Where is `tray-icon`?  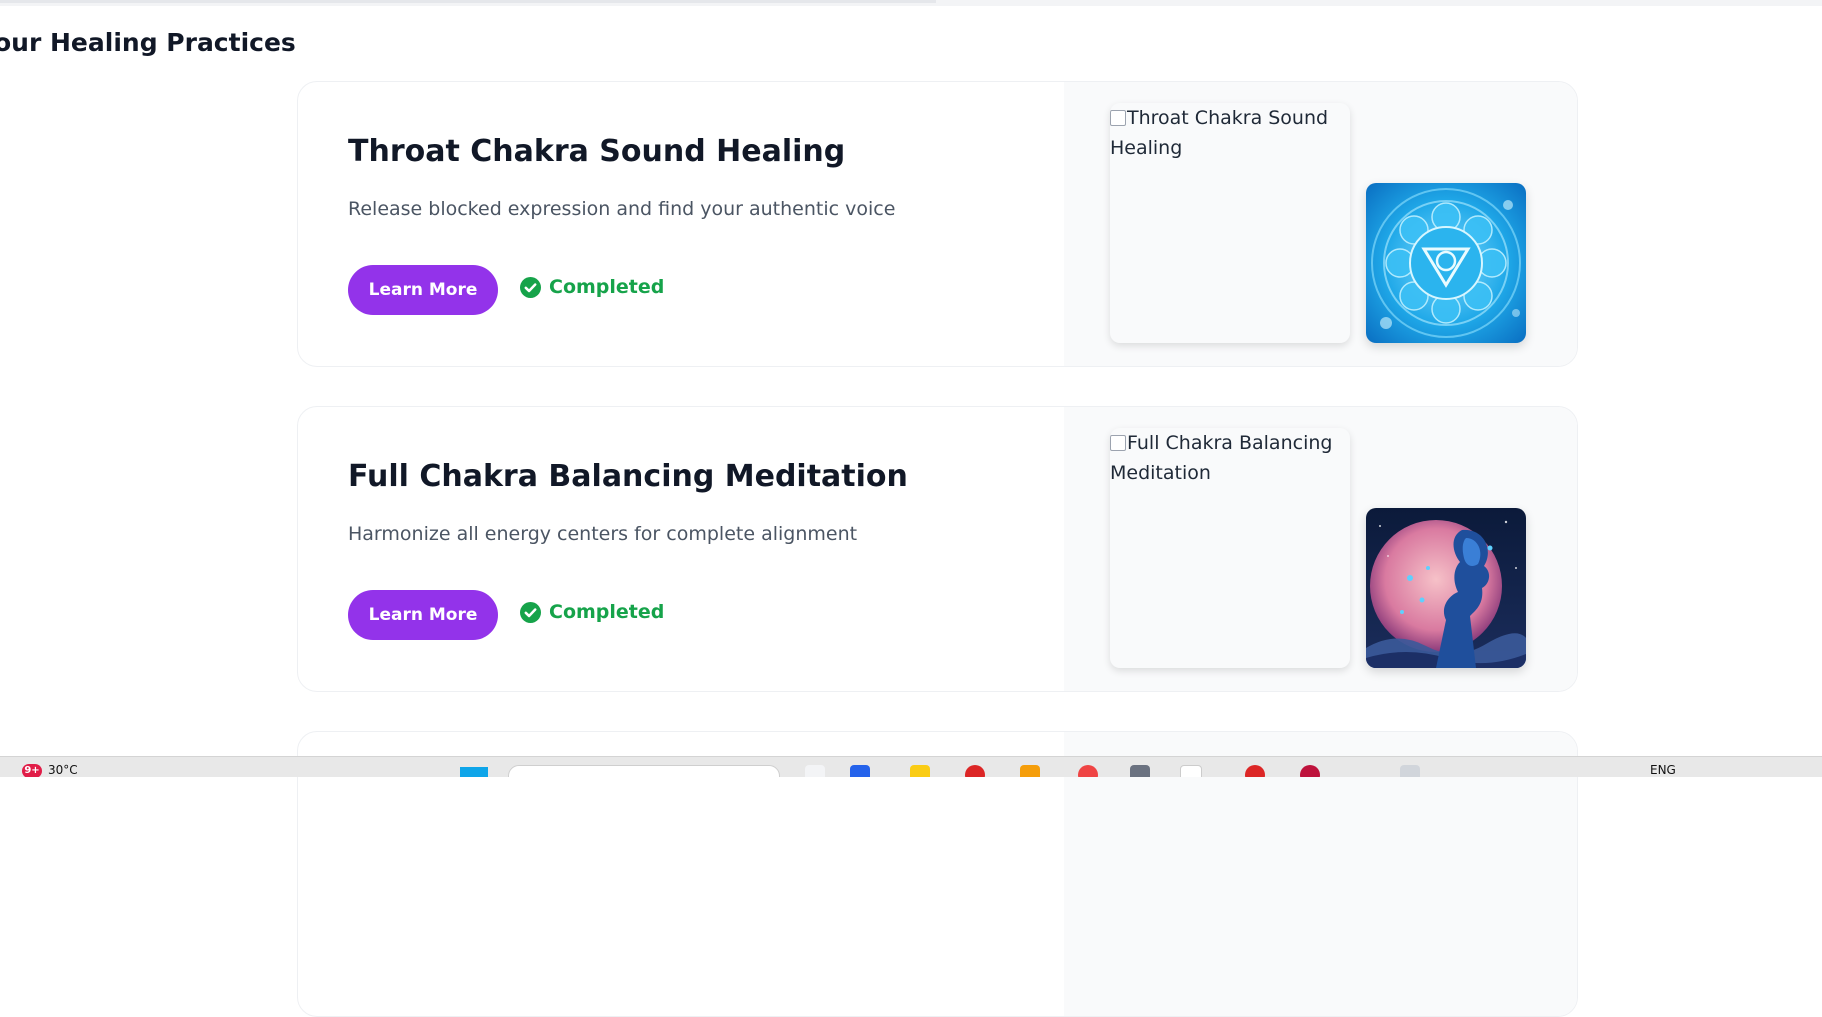
tray-icon is located at coordinates (1410, 771).